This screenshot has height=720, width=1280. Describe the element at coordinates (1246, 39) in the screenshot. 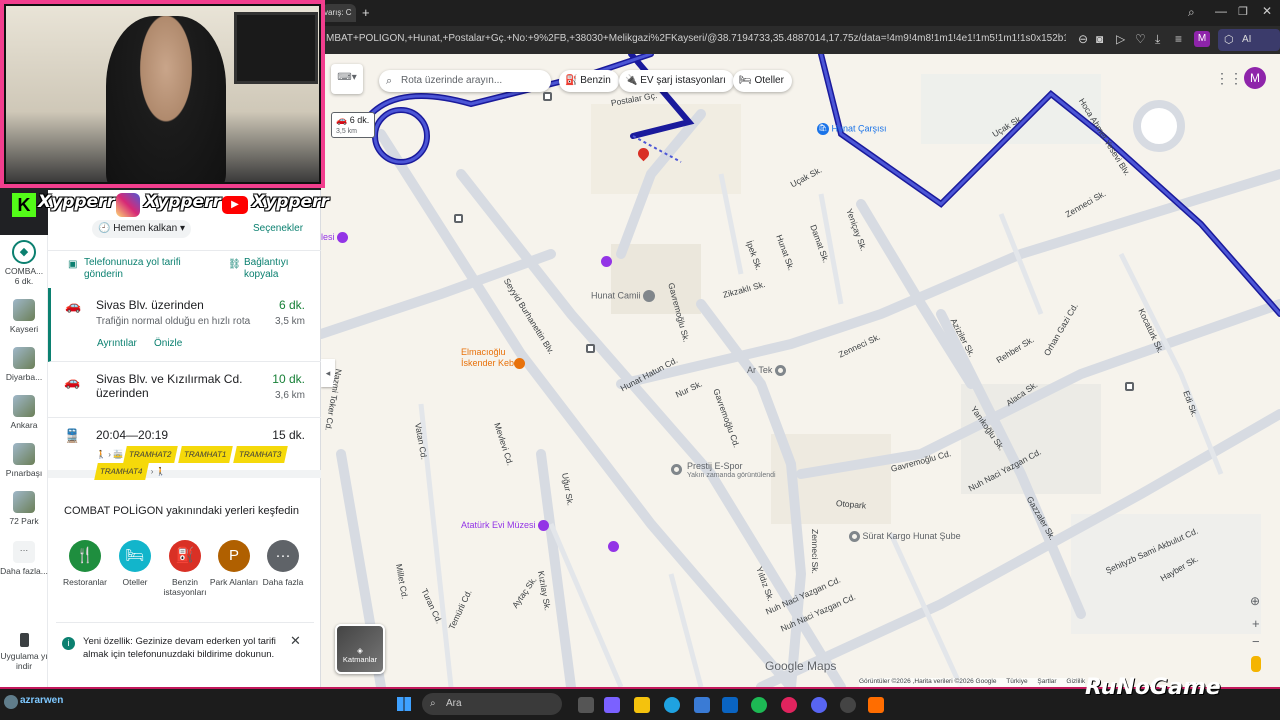

I see `ai-button: AI` at that location.